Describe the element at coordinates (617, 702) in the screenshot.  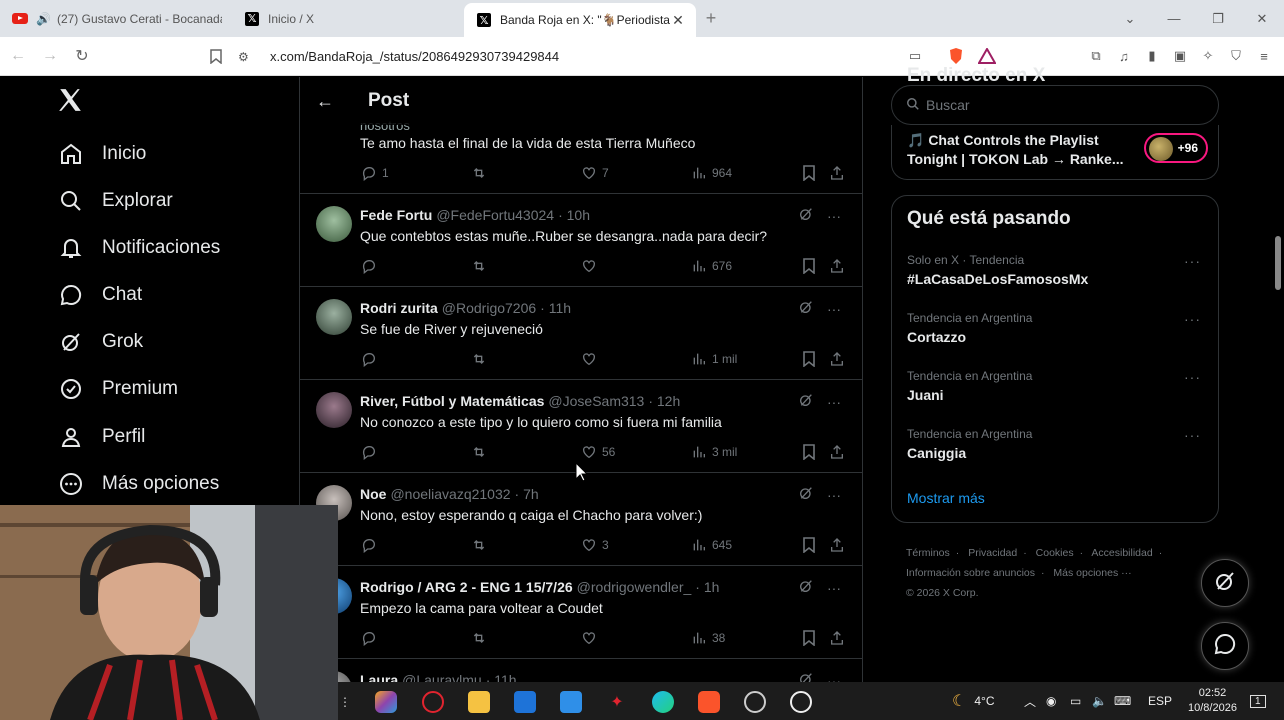
I see `app-red-icon: ✦` at that location.